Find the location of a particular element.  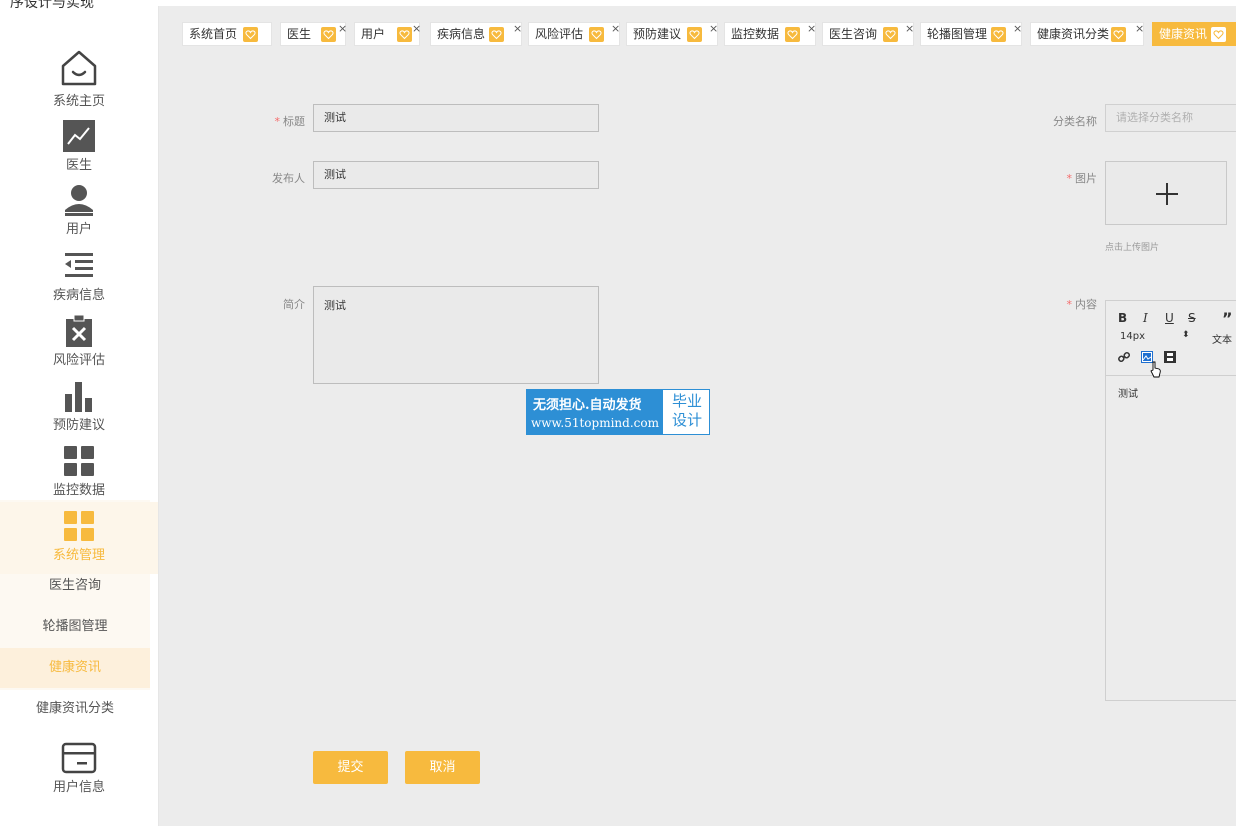

tab-news-category: 健康资讯分类 × is located at coordinates (1087, 34).